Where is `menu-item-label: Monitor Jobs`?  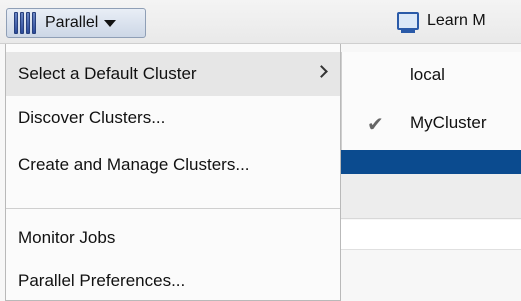
menu-item-label: Monitor Jobs is located at coordinates (67, 237).